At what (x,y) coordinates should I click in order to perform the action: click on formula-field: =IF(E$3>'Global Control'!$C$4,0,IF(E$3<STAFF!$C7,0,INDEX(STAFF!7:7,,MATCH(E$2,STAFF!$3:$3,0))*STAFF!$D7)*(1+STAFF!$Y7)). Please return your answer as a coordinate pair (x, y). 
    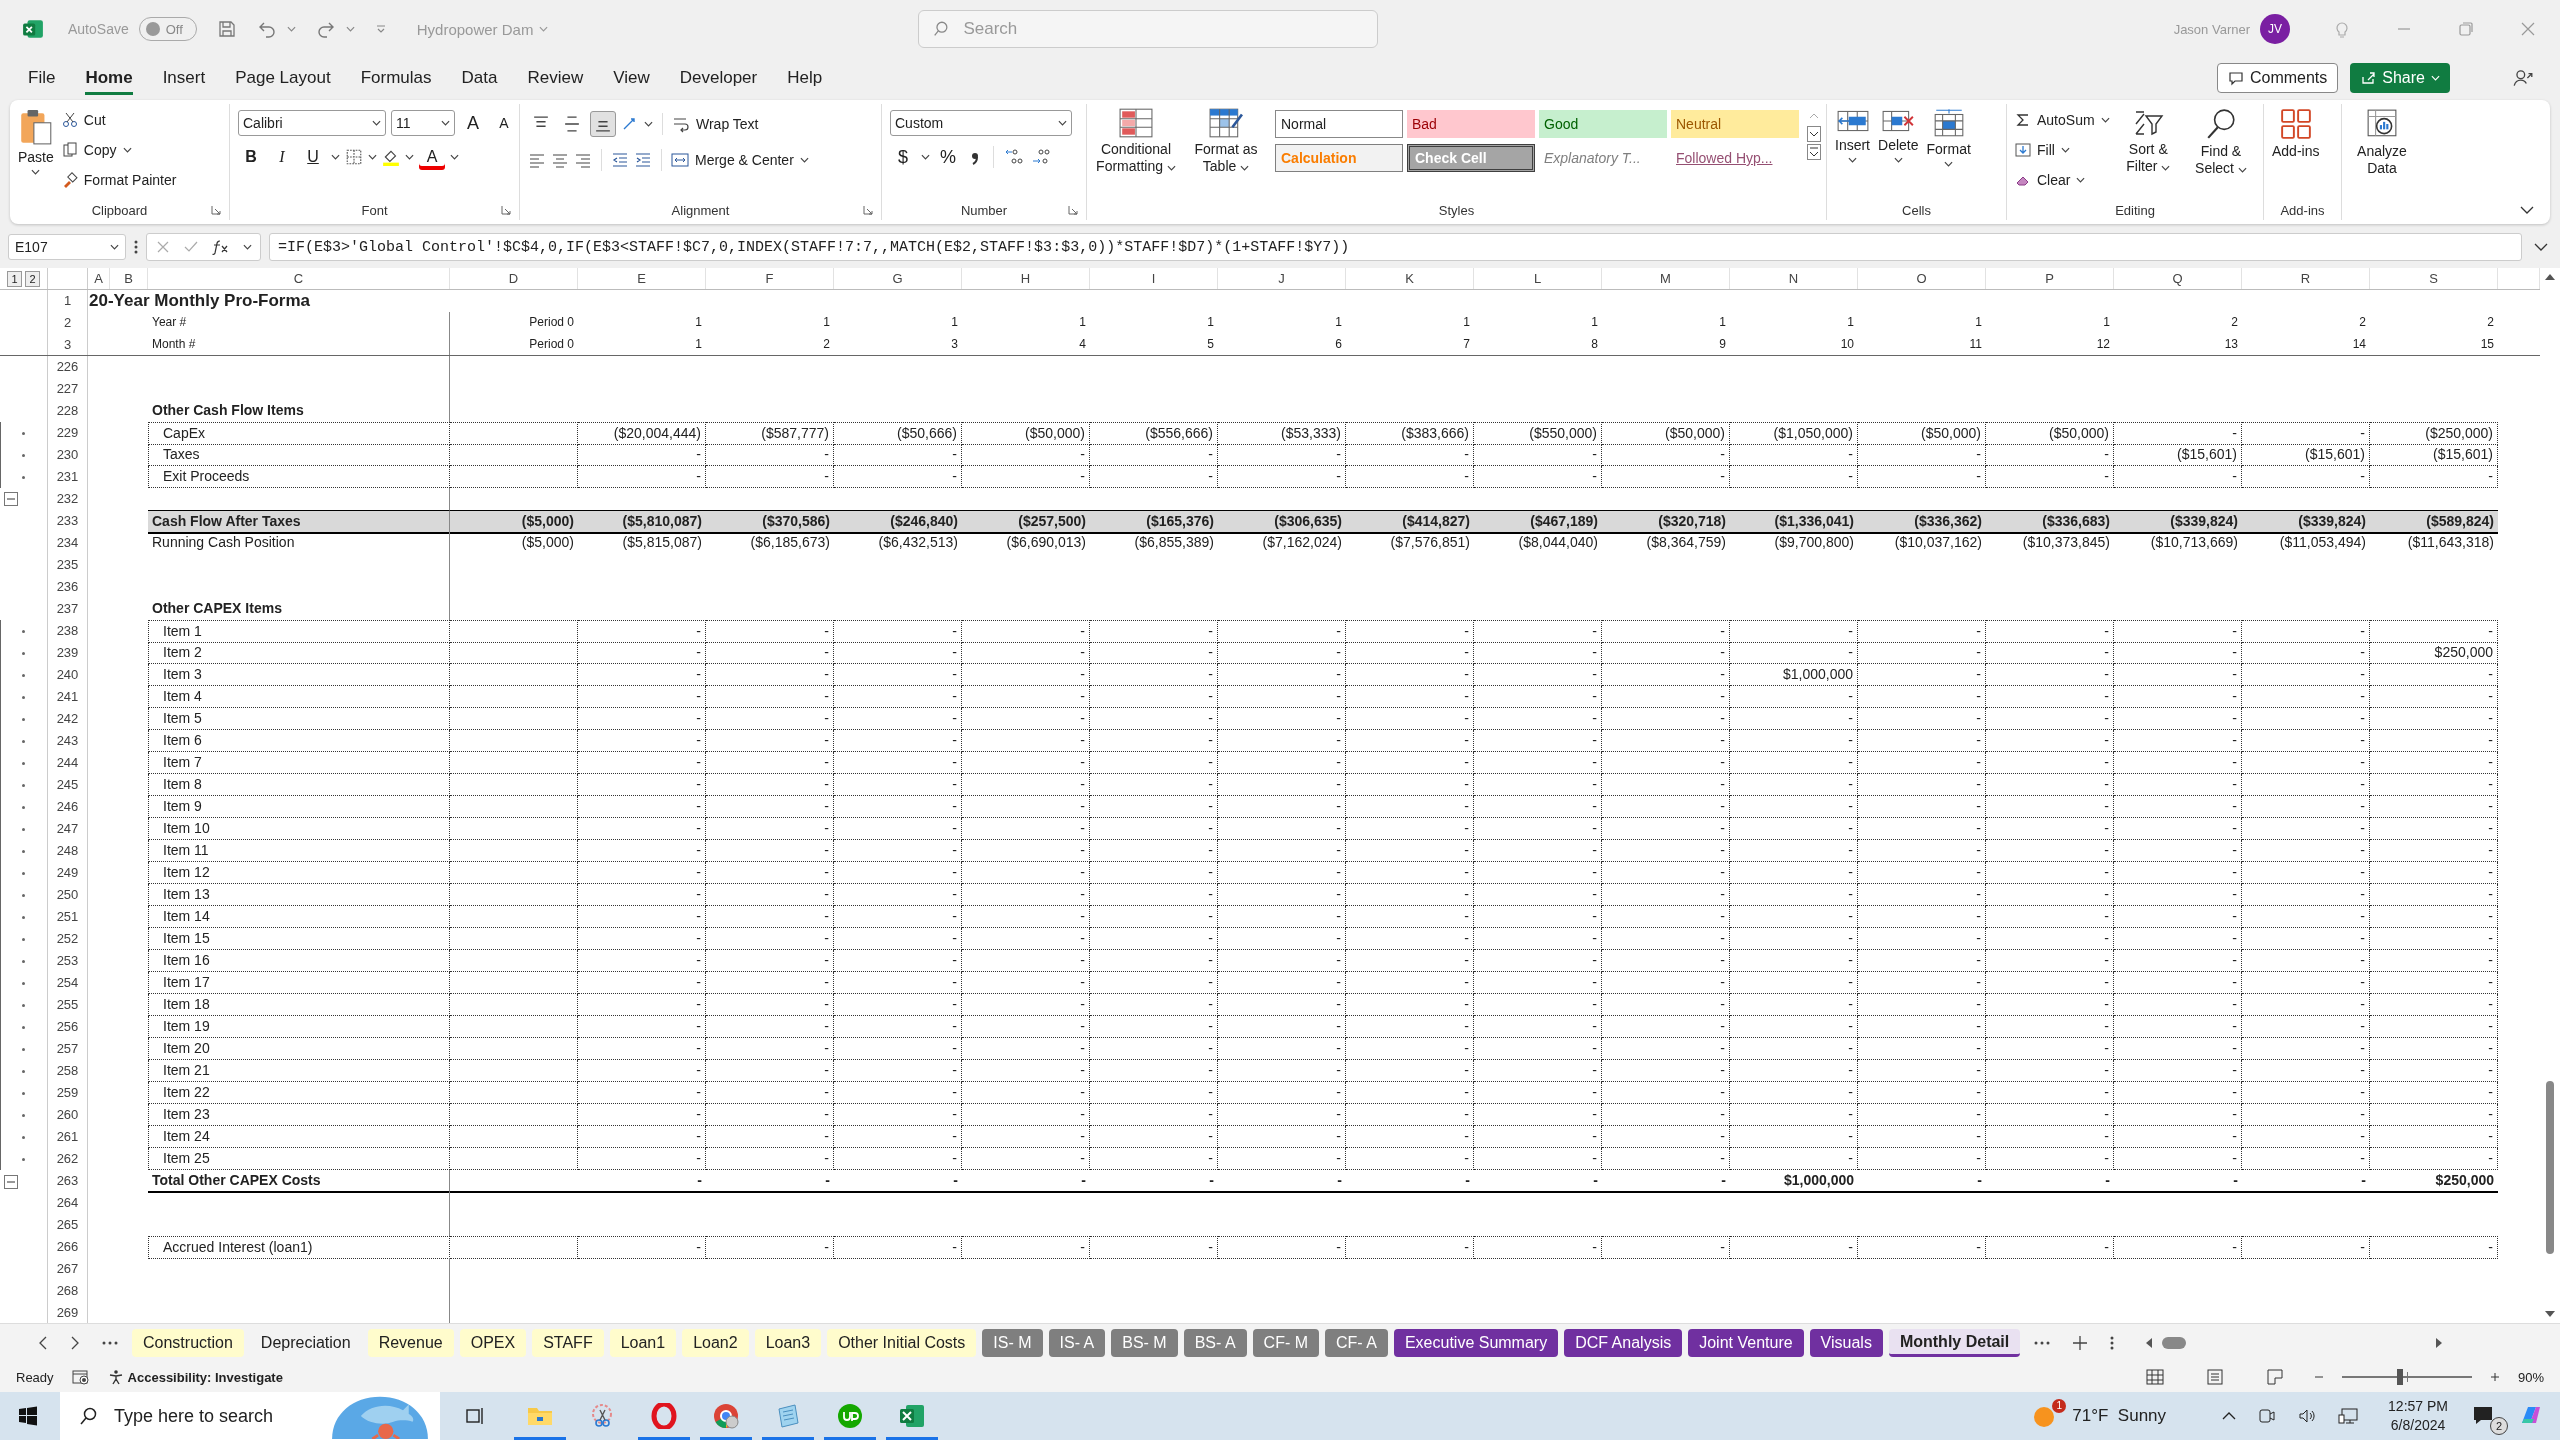
    Looking at the image, I should click on (1395, 247).